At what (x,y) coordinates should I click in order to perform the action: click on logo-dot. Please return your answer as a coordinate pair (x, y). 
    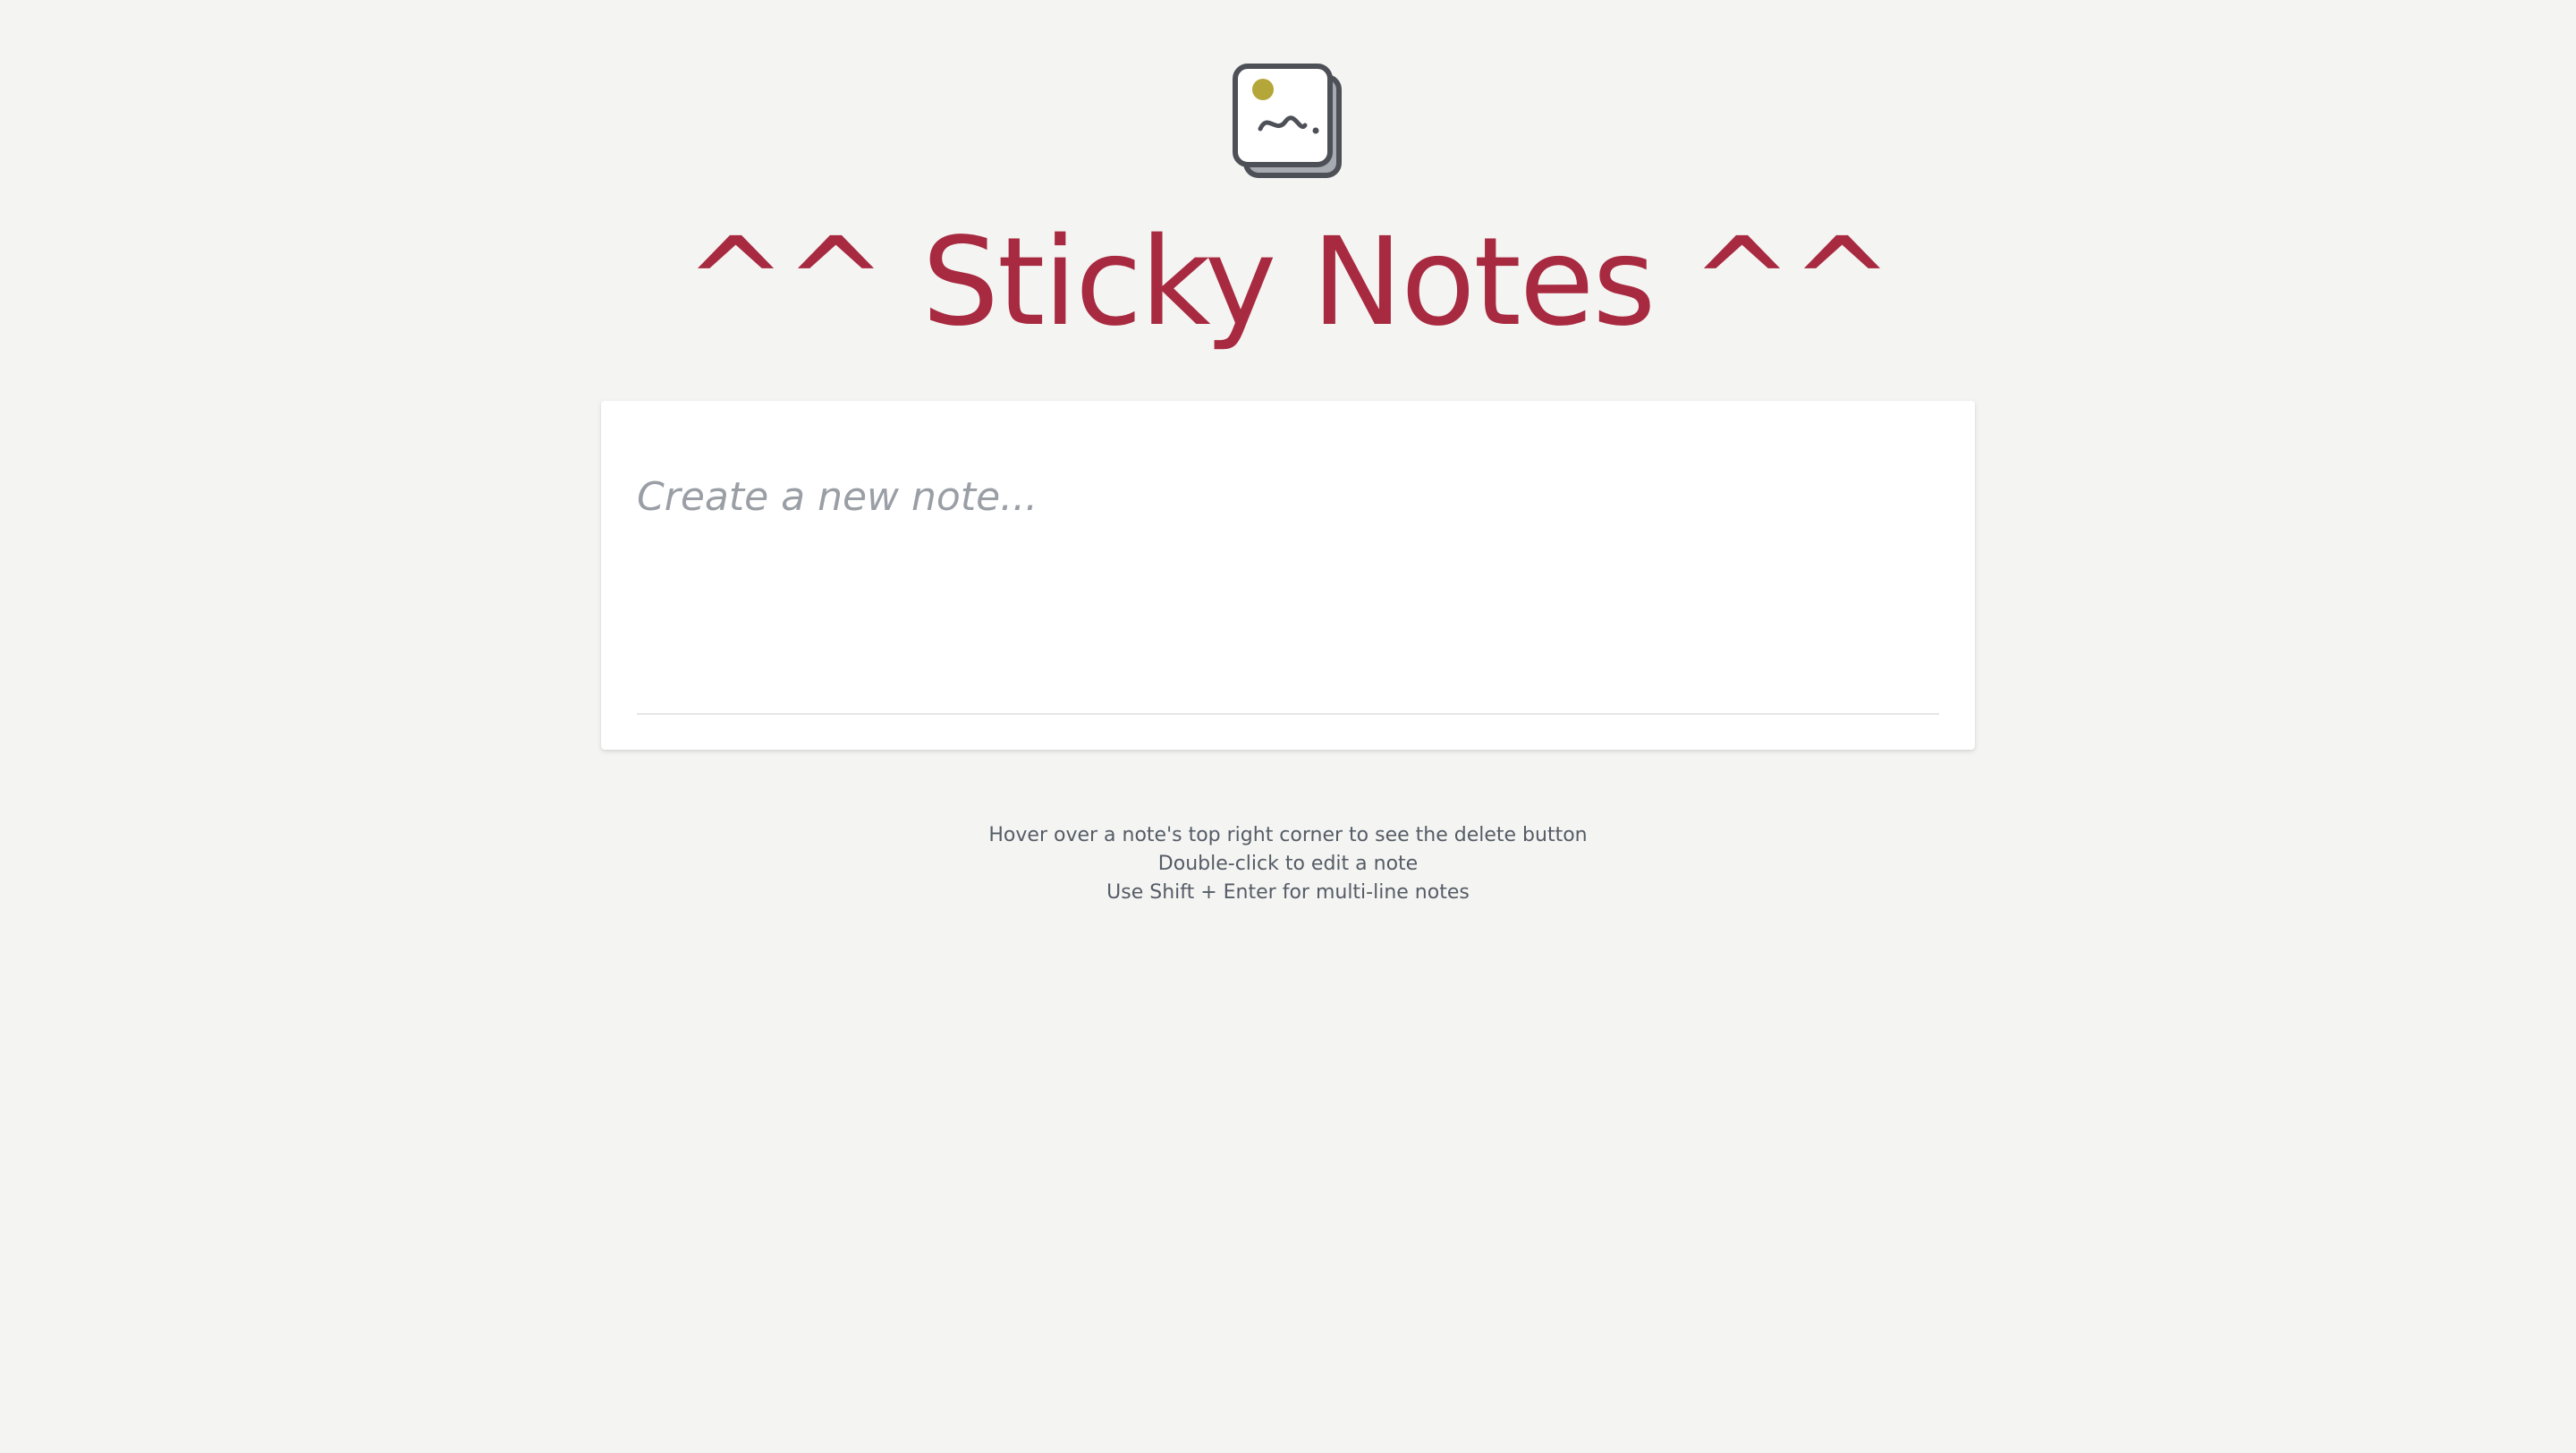
    Looking at the image, I should click on (1263, 89).